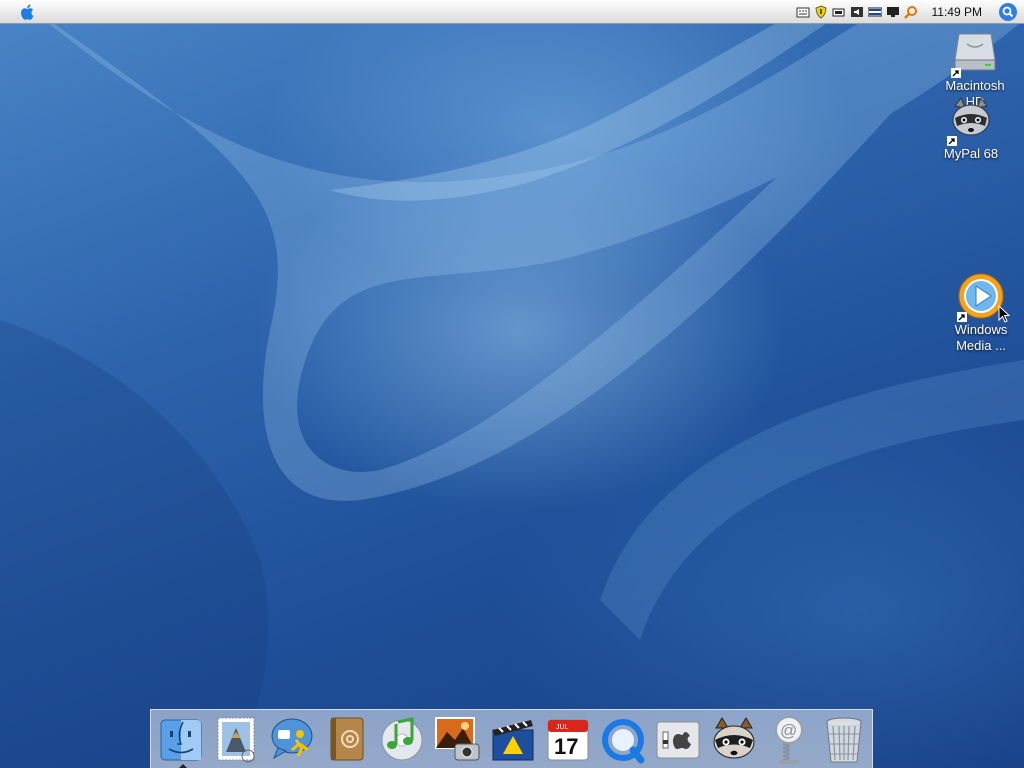  I want to click on mouse-cursor-icon, so click(1004, 314).